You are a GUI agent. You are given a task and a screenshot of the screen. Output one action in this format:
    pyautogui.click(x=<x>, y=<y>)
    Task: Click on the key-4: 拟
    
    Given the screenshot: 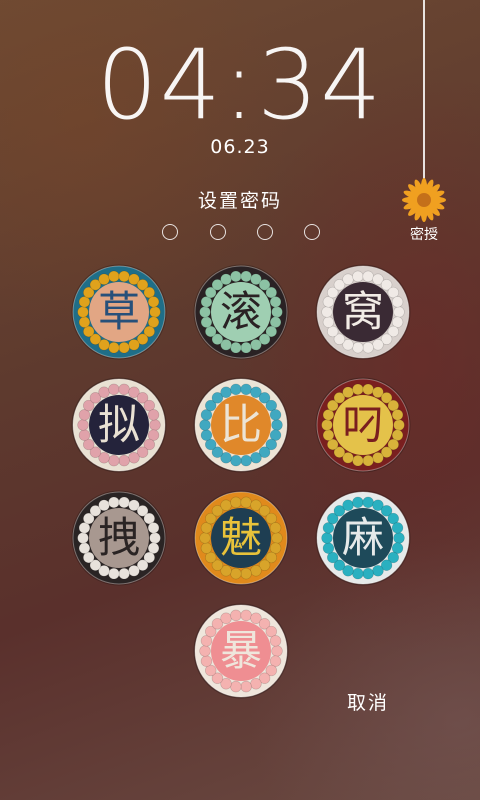 What is the action you would take?
    pyautogui.click(x=119, y=425)
    